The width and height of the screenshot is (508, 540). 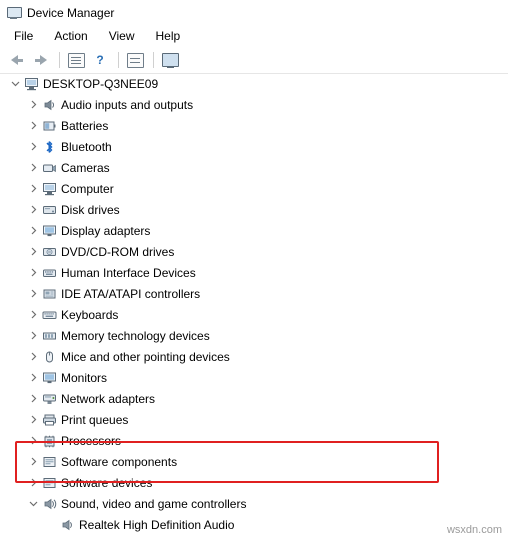 I want to click on tree-item: Human Interface Devices, so click(x=254, y=272).